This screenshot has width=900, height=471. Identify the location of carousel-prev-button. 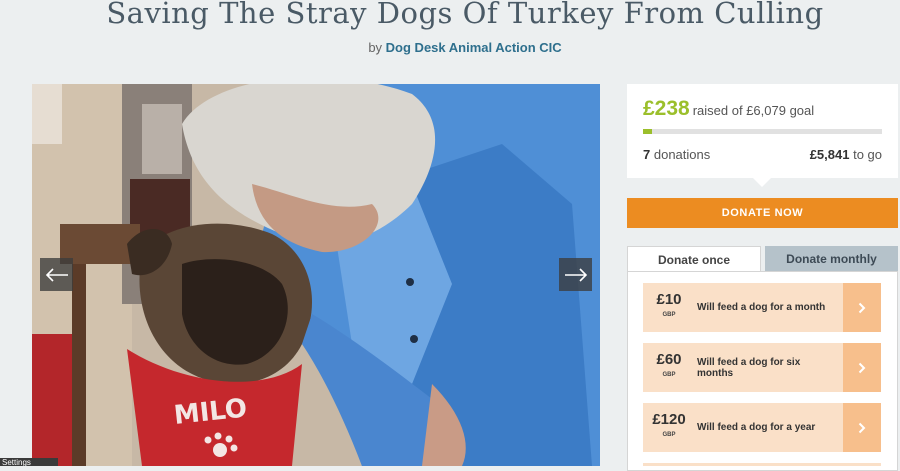
(56, 274).